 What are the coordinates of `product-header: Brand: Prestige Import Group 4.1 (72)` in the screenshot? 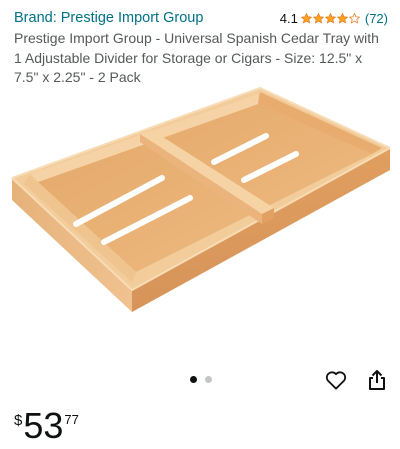 It's located at (201, 18).